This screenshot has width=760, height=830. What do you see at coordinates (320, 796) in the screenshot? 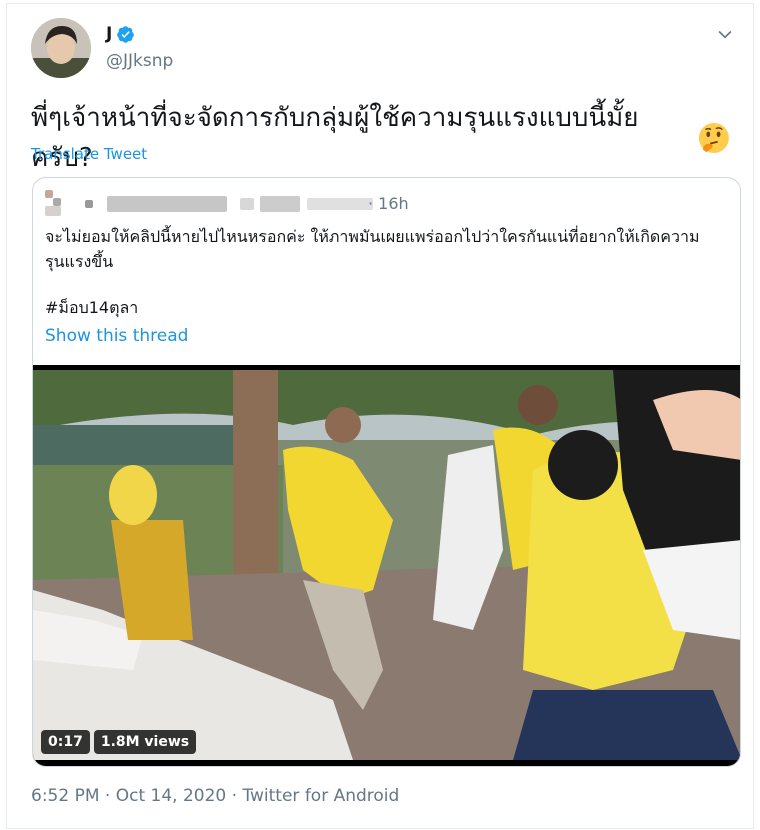
I see `tweet-source: Twitter for Android` at bounding box center [320, 796].